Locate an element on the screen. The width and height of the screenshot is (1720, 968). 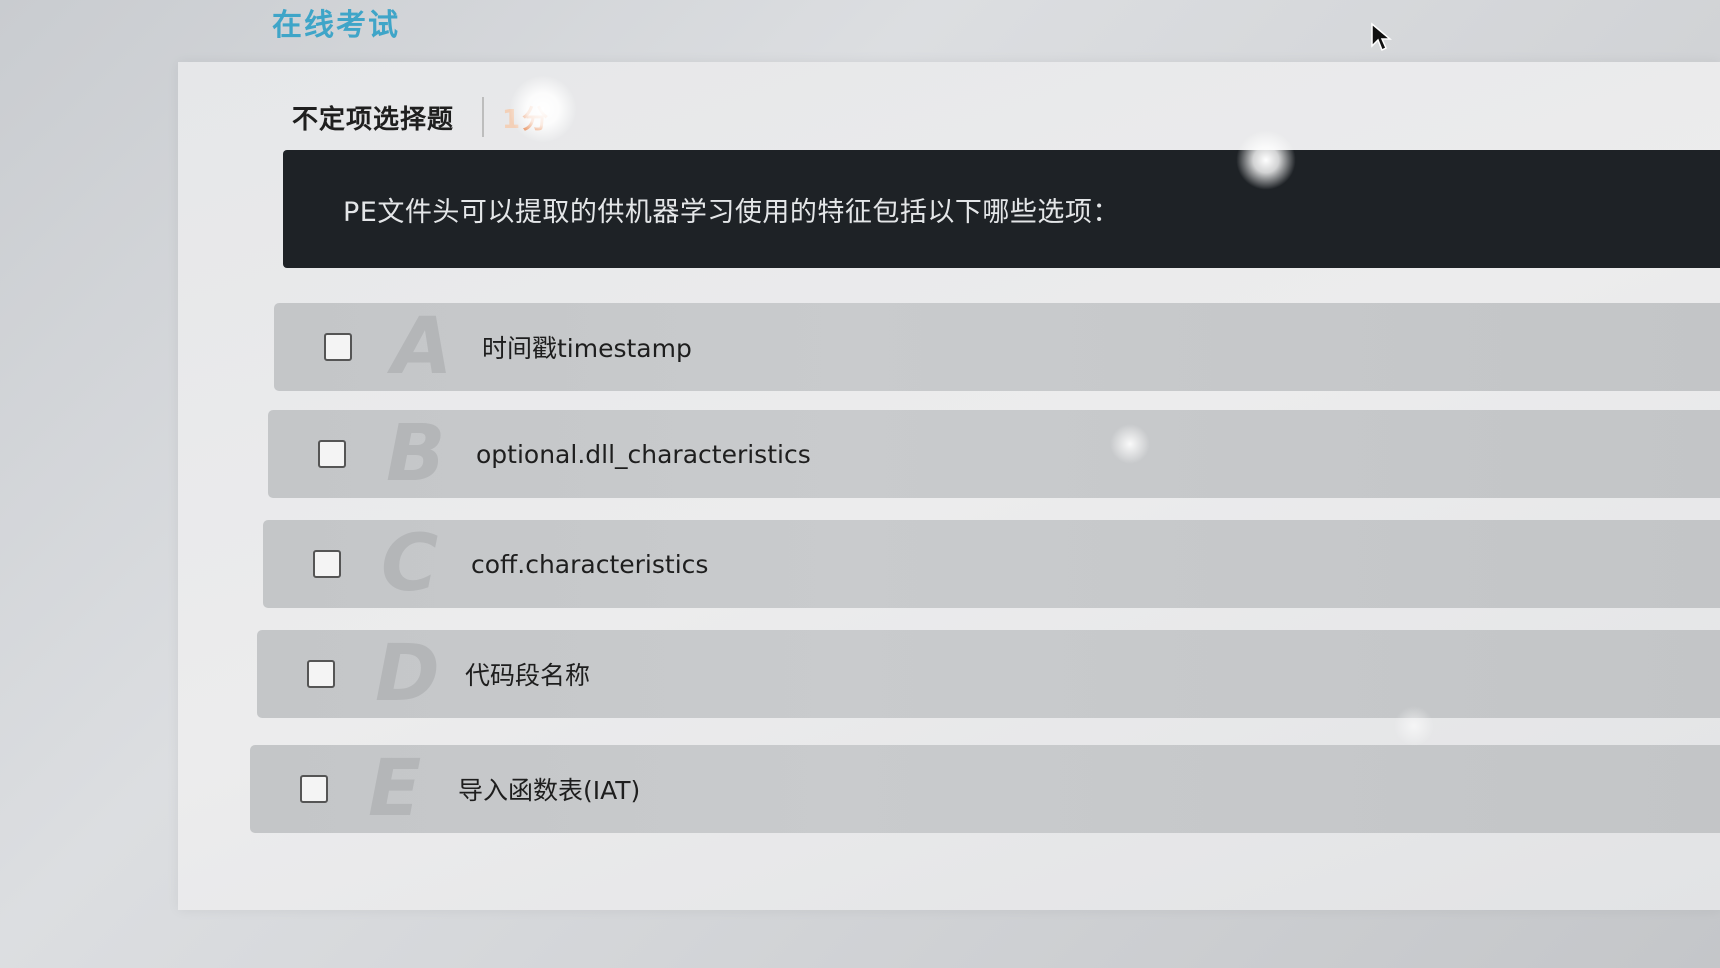
option-a: A 时间戳timestamp is located at coordinates (997, 347).